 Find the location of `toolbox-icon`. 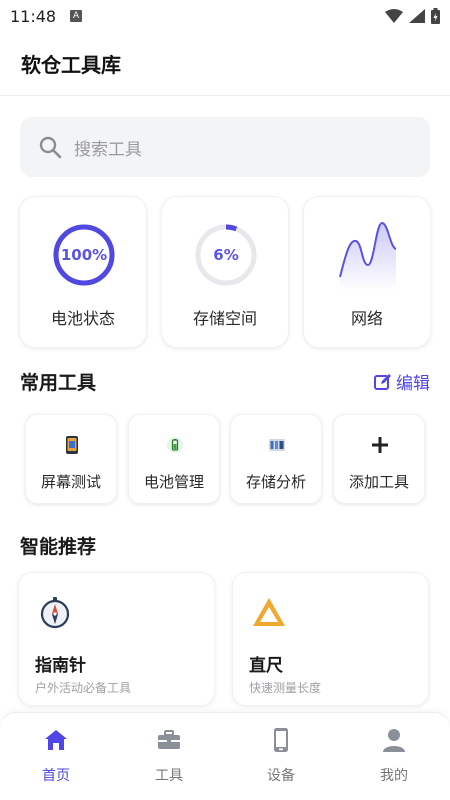

toolbox-icon is located at coordinates (169, 739).